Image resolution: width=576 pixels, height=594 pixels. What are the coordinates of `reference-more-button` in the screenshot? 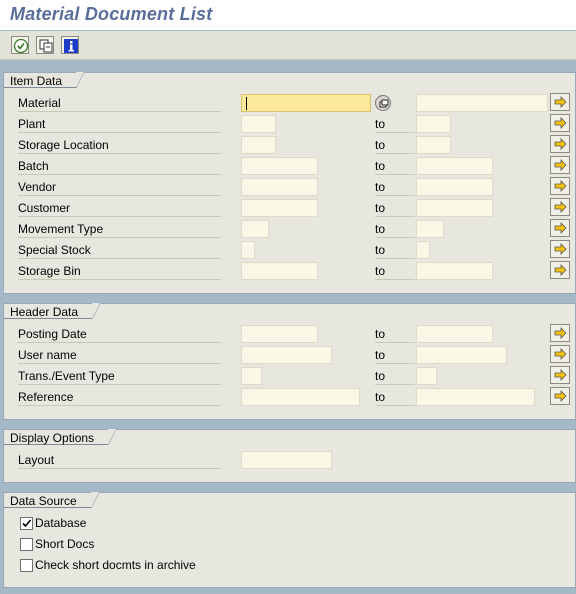 It's located at (560, 396).